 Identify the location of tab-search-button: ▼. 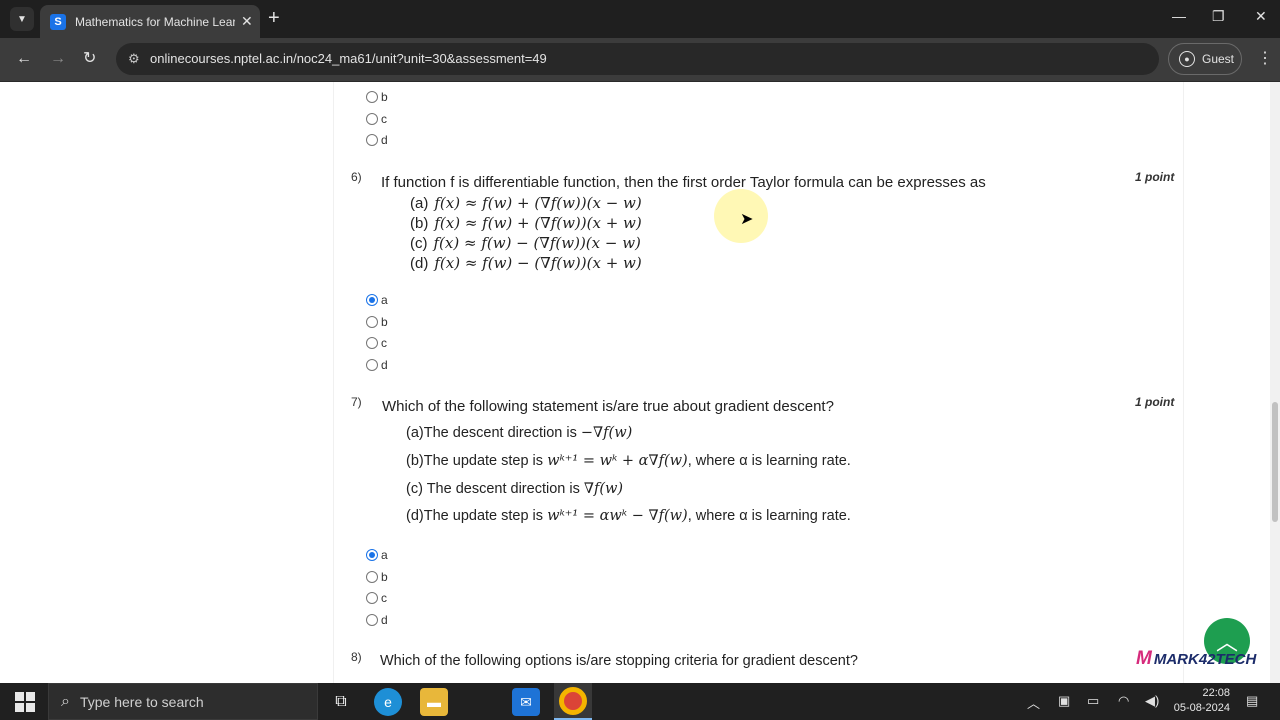
(22, 19).